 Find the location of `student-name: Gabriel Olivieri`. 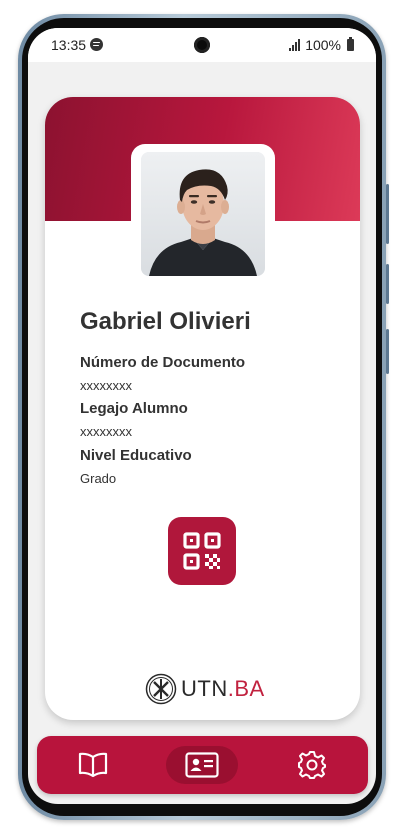

student-name: Gabriel Olivieri is located at coordinates (165, 321).